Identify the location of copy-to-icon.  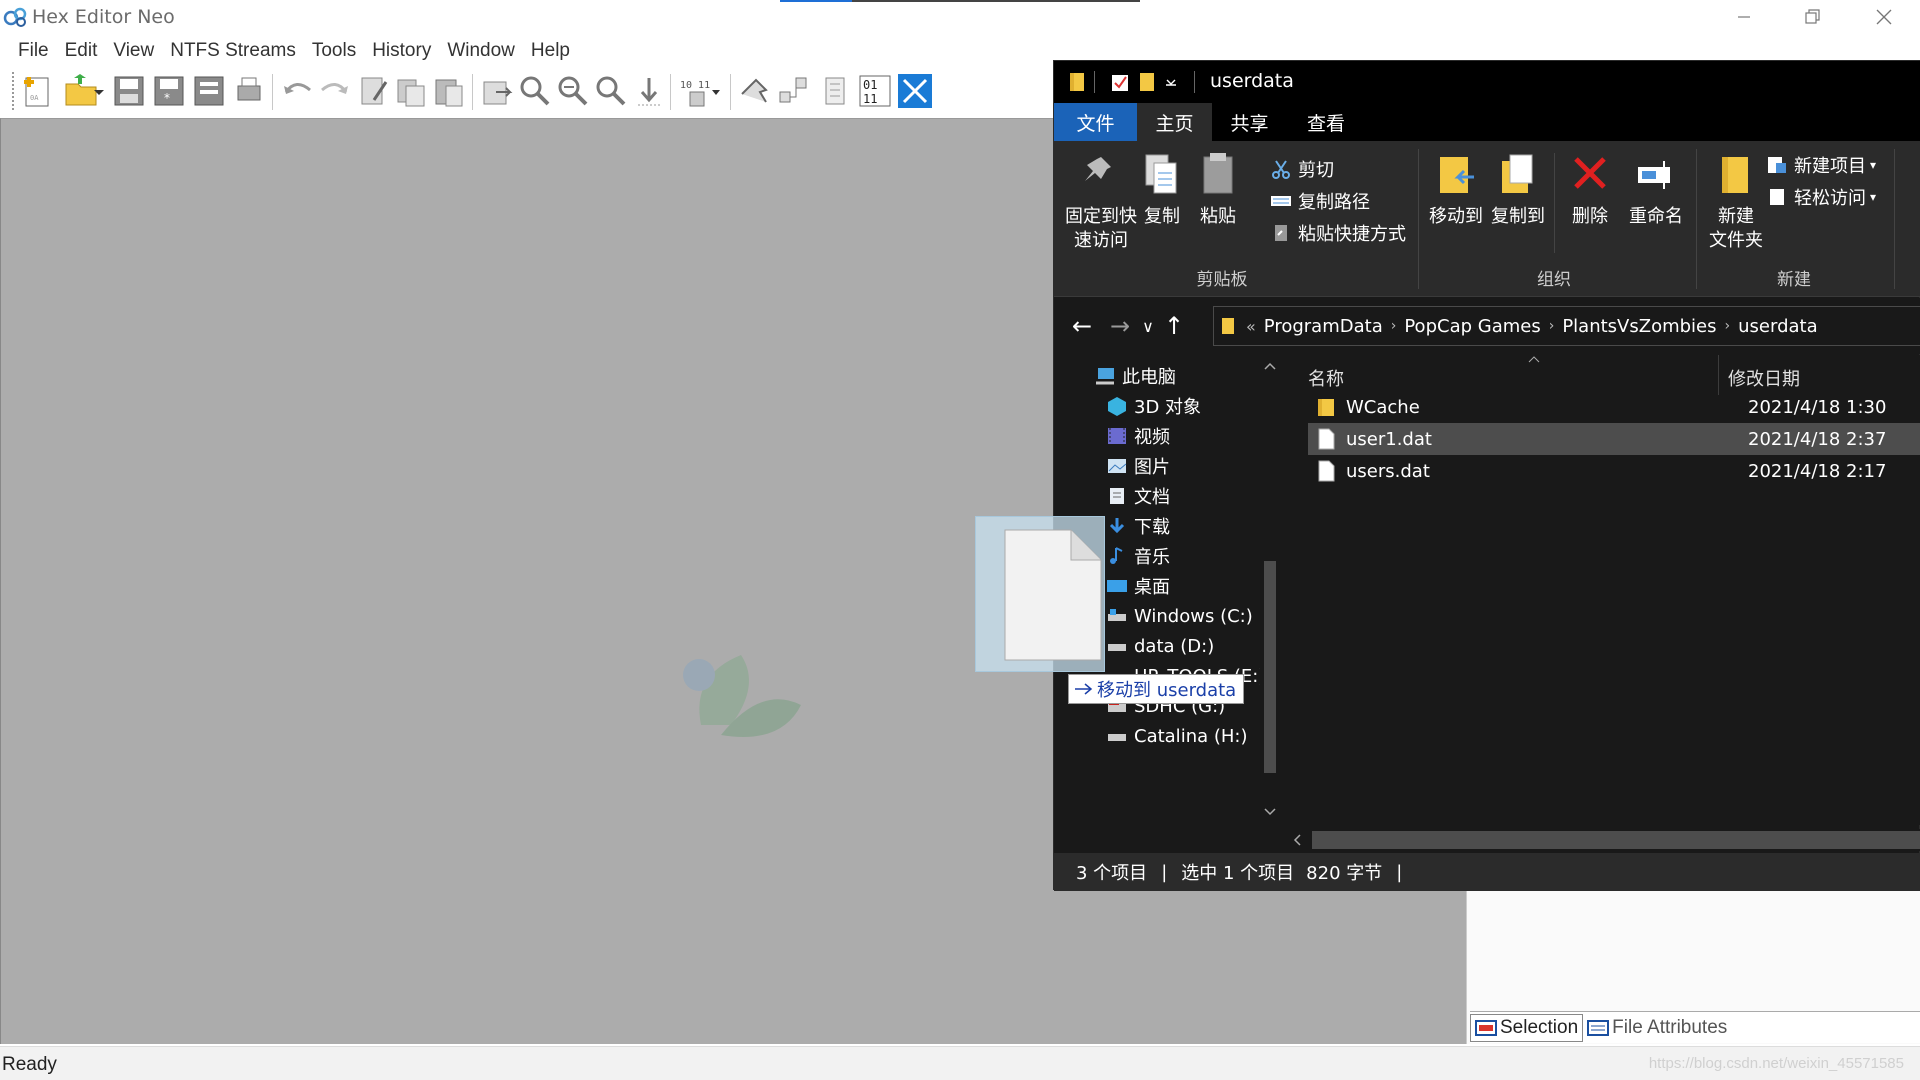
(1517, 173).